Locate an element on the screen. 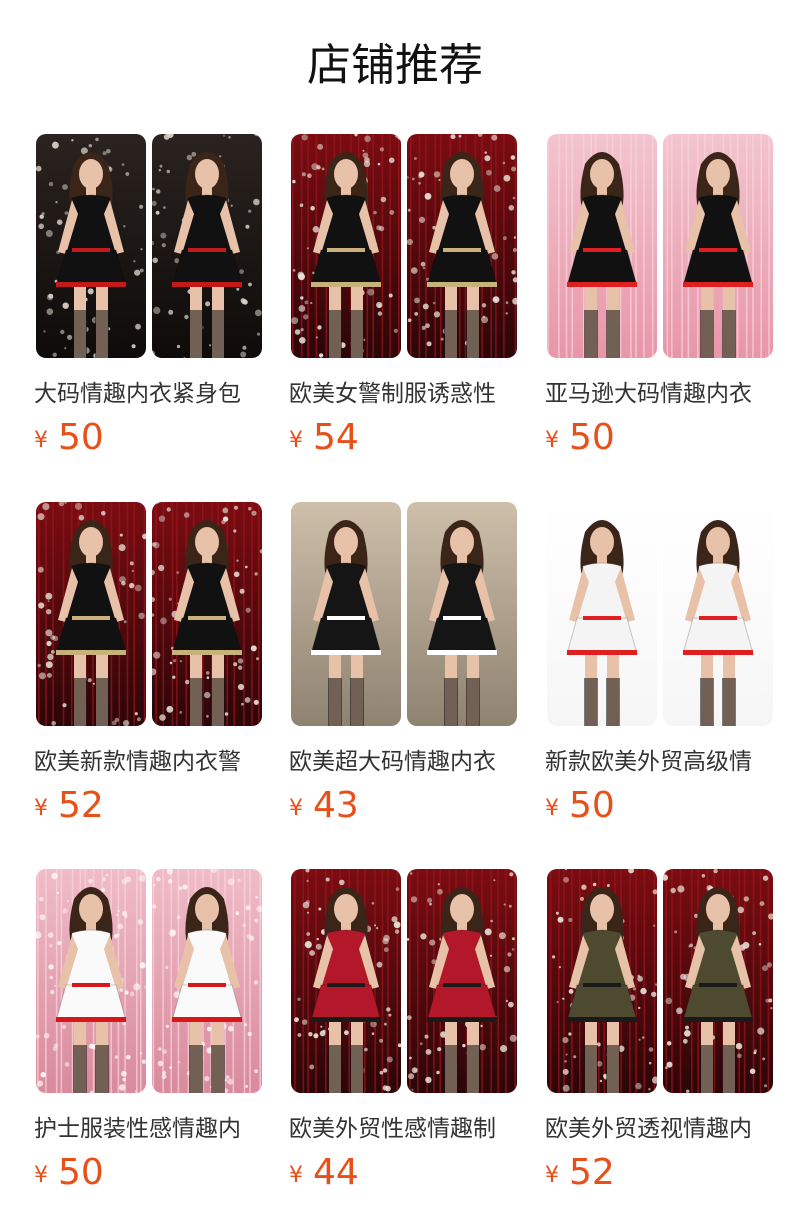  product-title: 护士服装性感情趣内 is located at coordinates (152, 1129).